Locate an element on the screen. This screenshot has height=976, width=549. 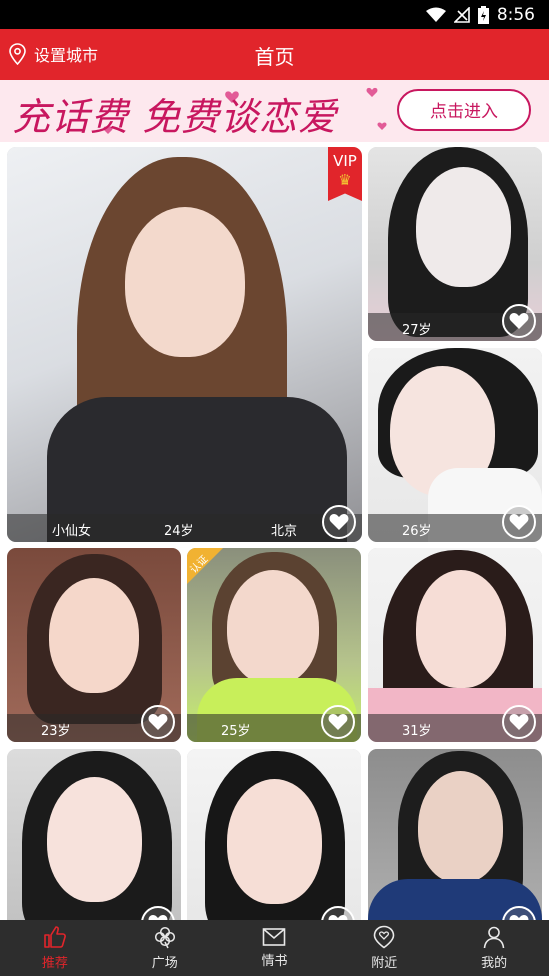
tab-label: 广场 is located at coordinates (164, 963).